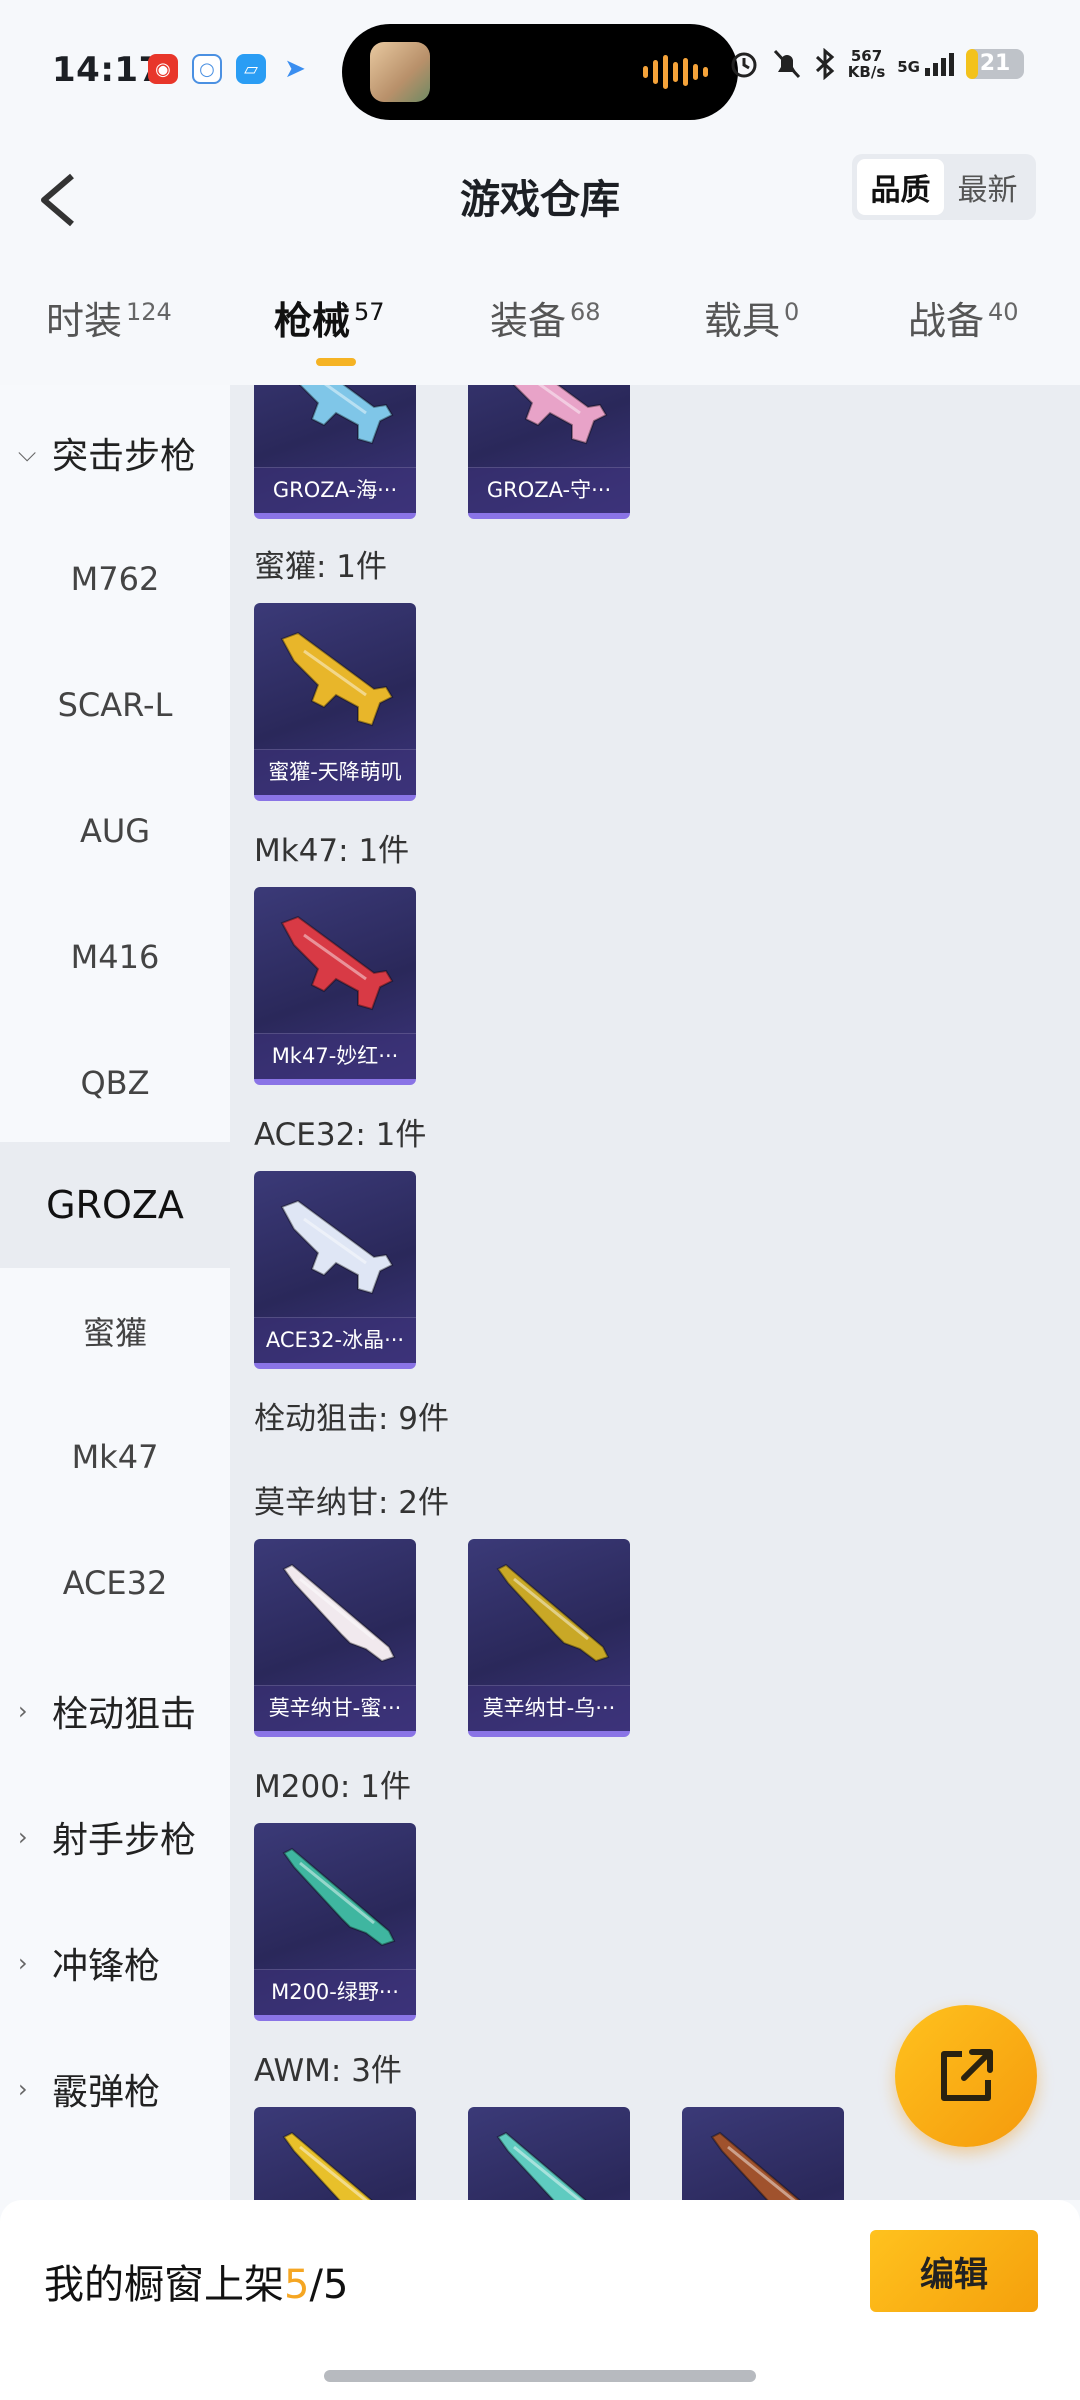 The width and height of the screenshot is (1080, 2400). I want to click on share-button, so click(966, 2076).